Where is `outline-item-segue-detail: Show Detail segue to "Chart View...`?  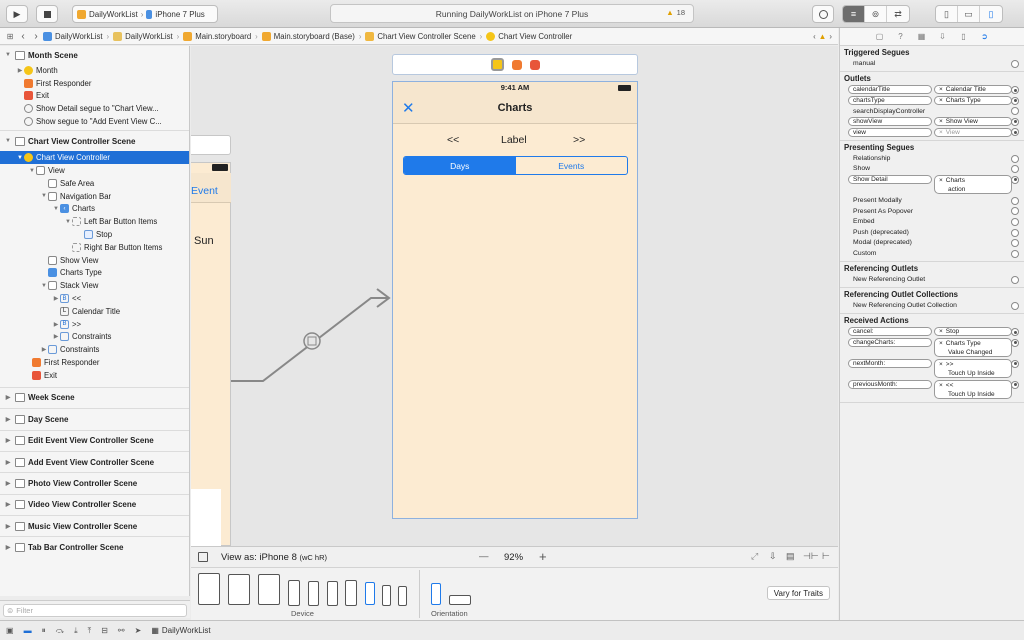
outline-item-segue-detail: Show Detail segue to "Chart View... is located at coordinates (94, 108).